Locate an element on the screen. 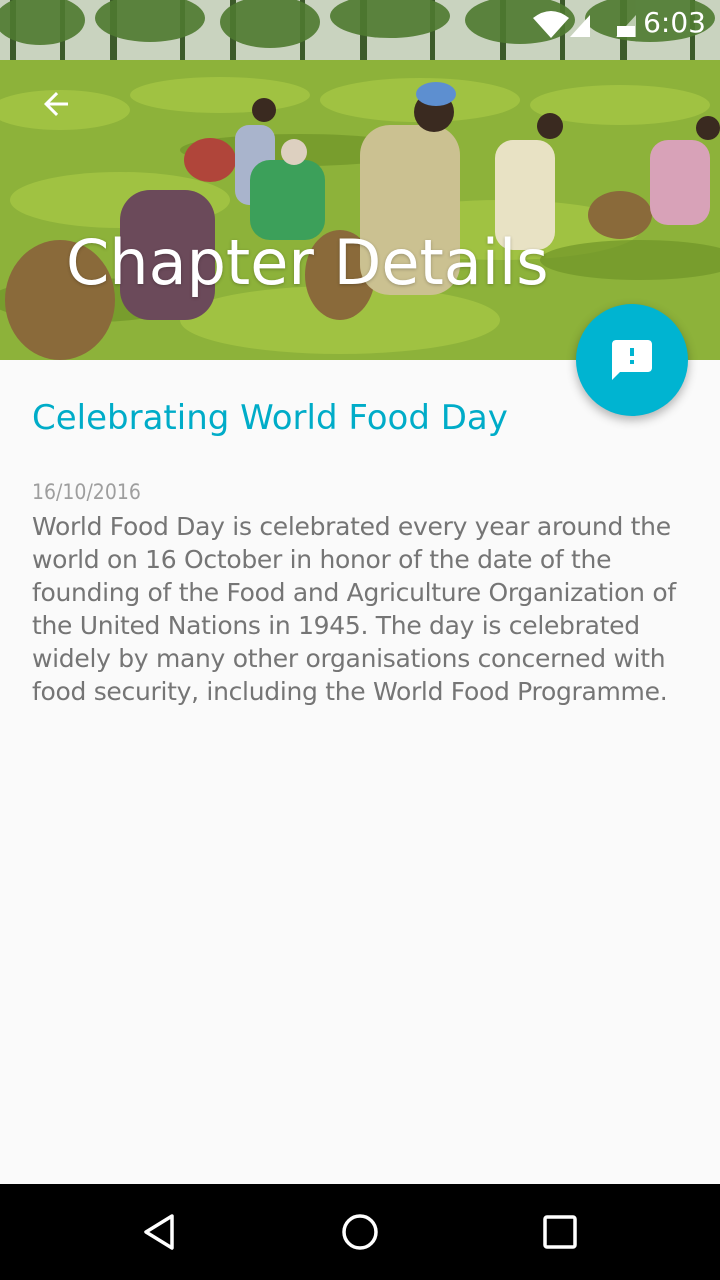 This screenshot has height=1280, width=720. wifi-icon is located at coordinates (551, 24).